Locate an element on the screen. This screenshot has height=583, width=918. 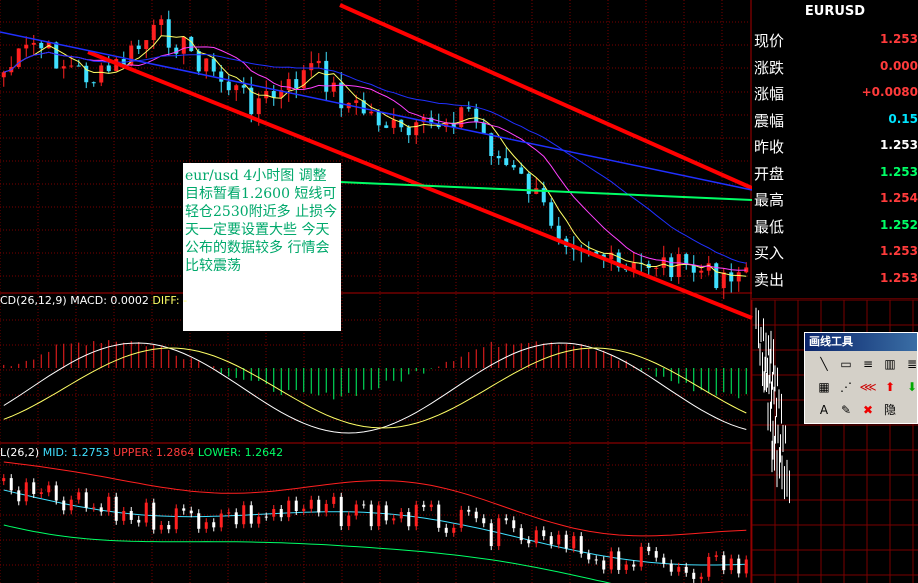
quote-label: 昨收 is located at coordinates (769, 147).